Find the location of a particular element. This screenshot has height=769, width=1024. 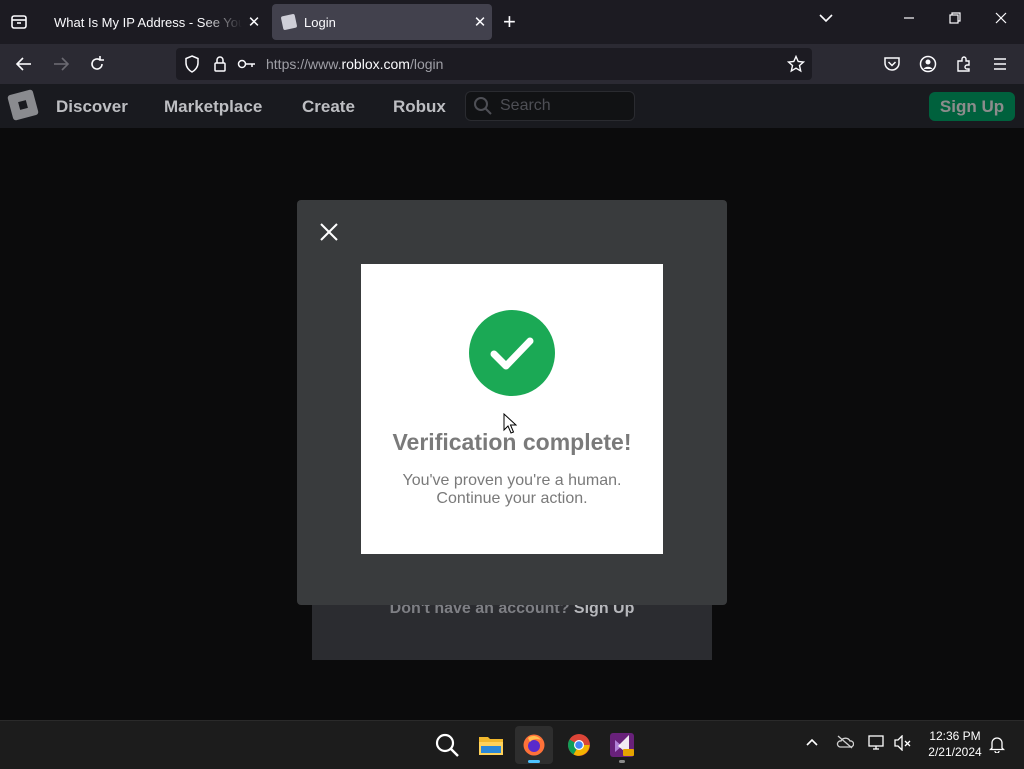

active-indicator is located at coordinates (534, 761).